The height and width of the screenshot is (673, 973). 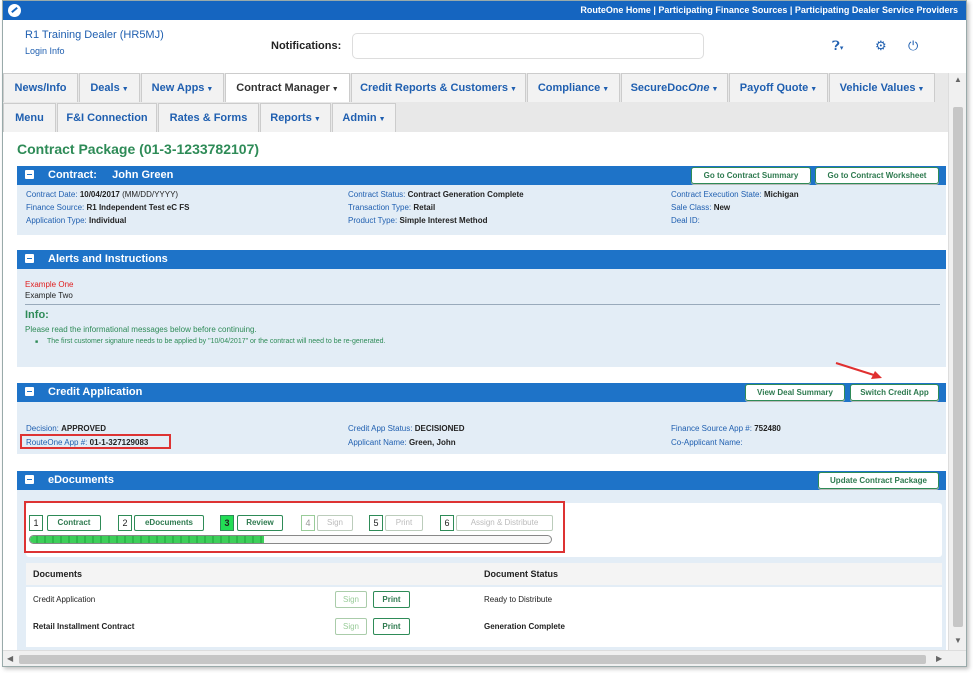 I want to click on sale-class: Sale Class: New, so click(x=701, y=207).